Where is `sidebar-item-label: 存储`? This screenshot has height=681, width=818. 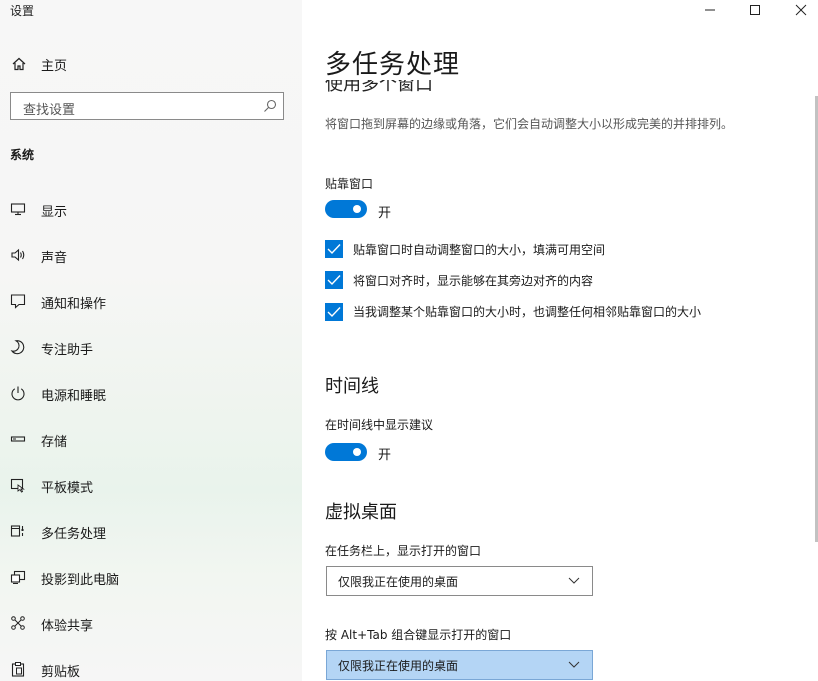
sidebar-item-label: 存储 is located at coordinates (54, 442).